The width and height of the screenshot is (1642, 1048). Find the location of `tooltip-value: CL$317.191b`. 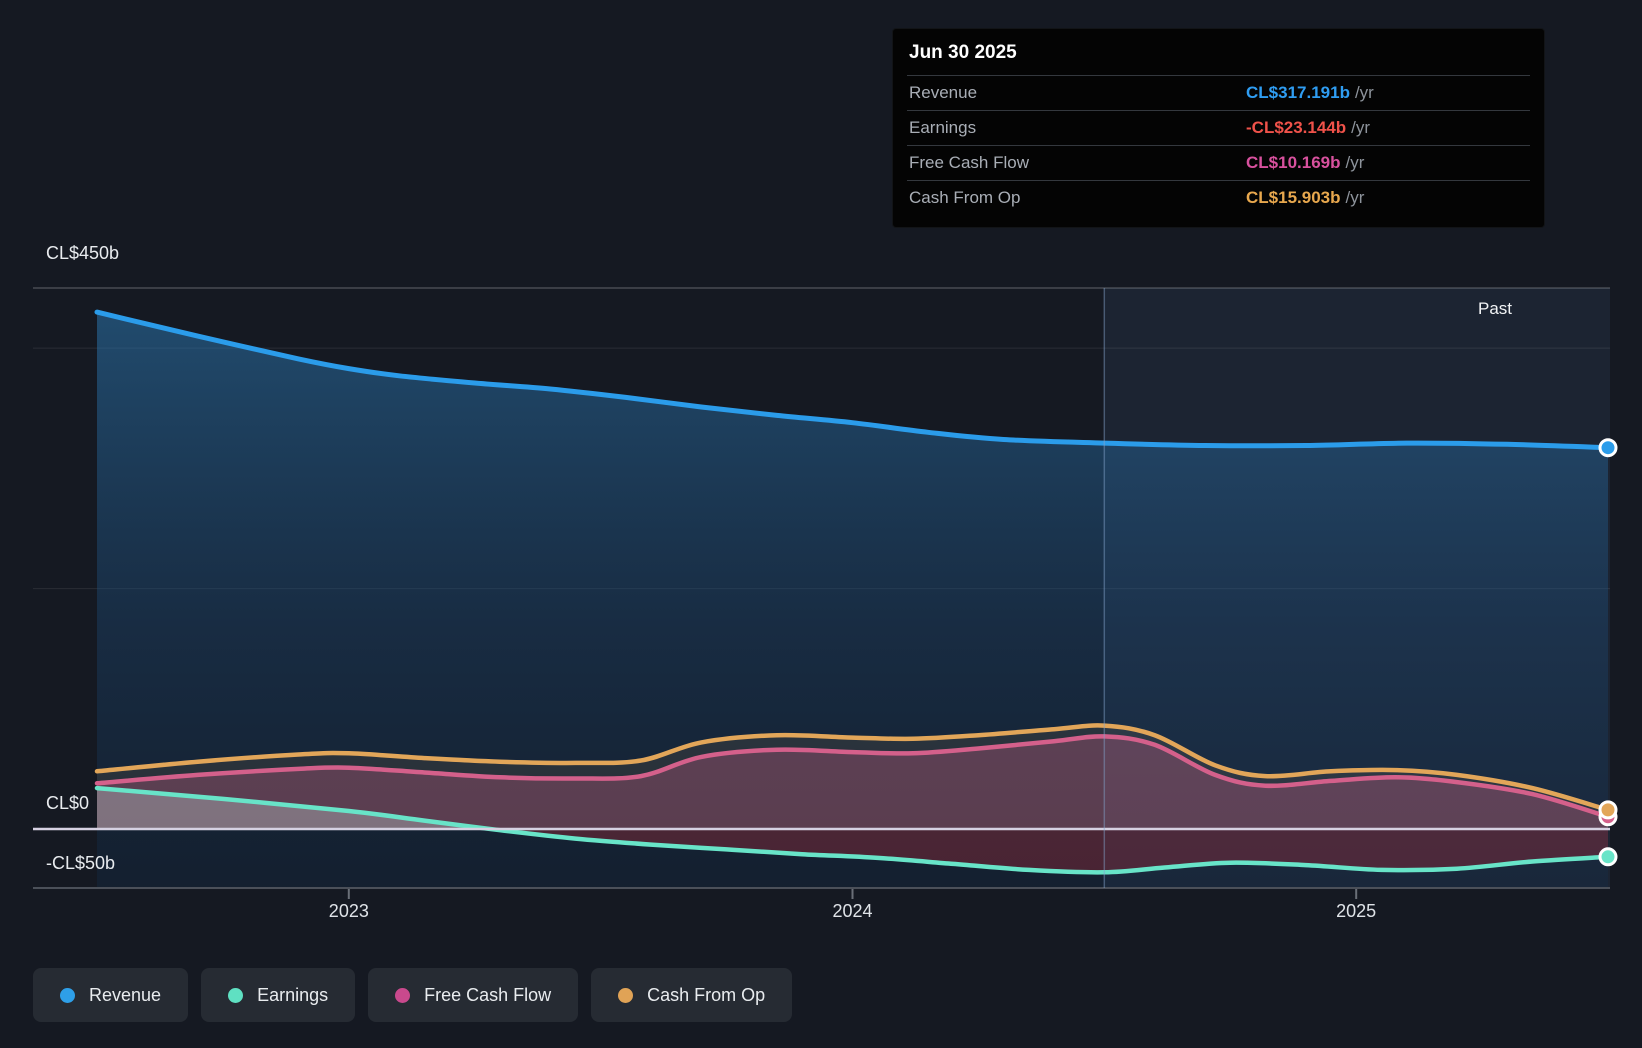

tooltip-value: CL$317.191b is located at coordinates (1298, 92).